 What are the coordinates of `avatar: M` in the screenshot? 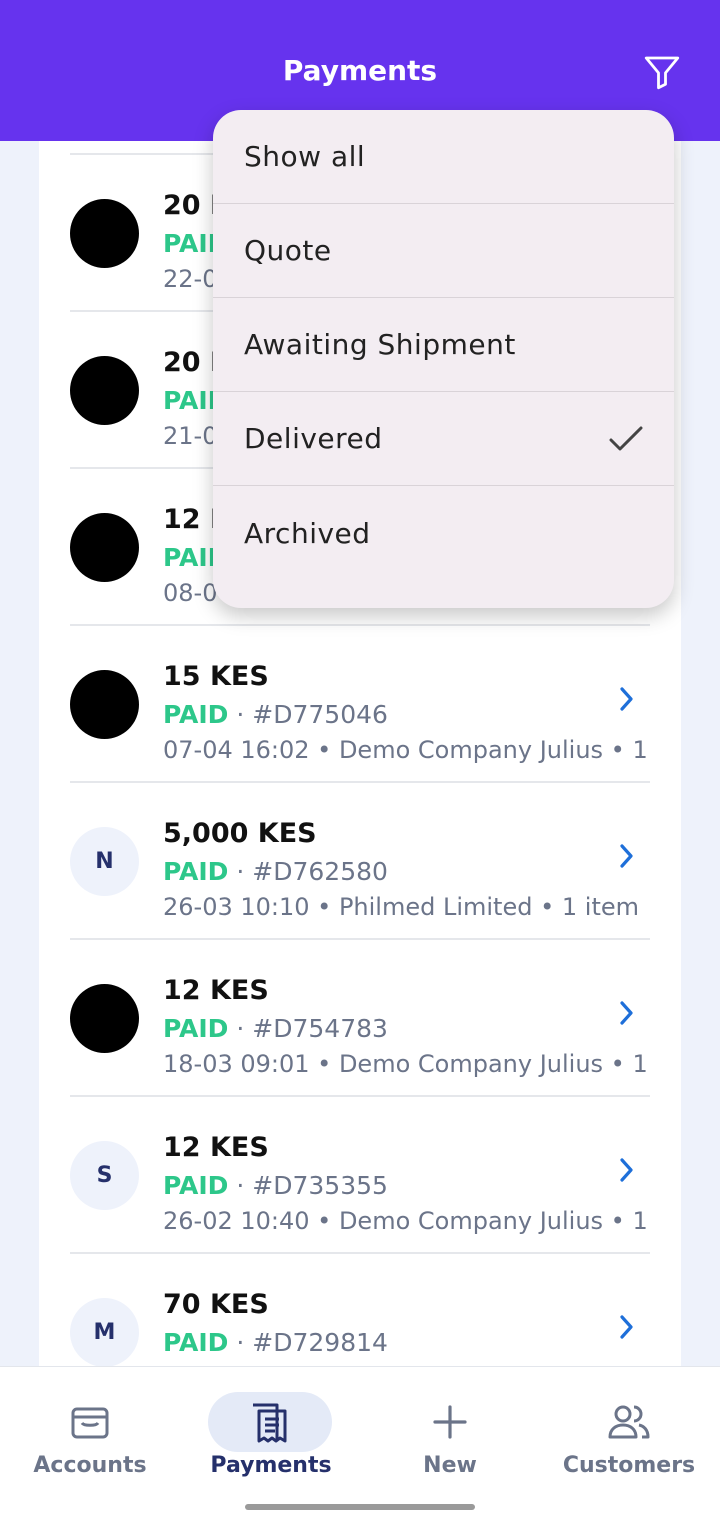 It's located at (104, 1332).